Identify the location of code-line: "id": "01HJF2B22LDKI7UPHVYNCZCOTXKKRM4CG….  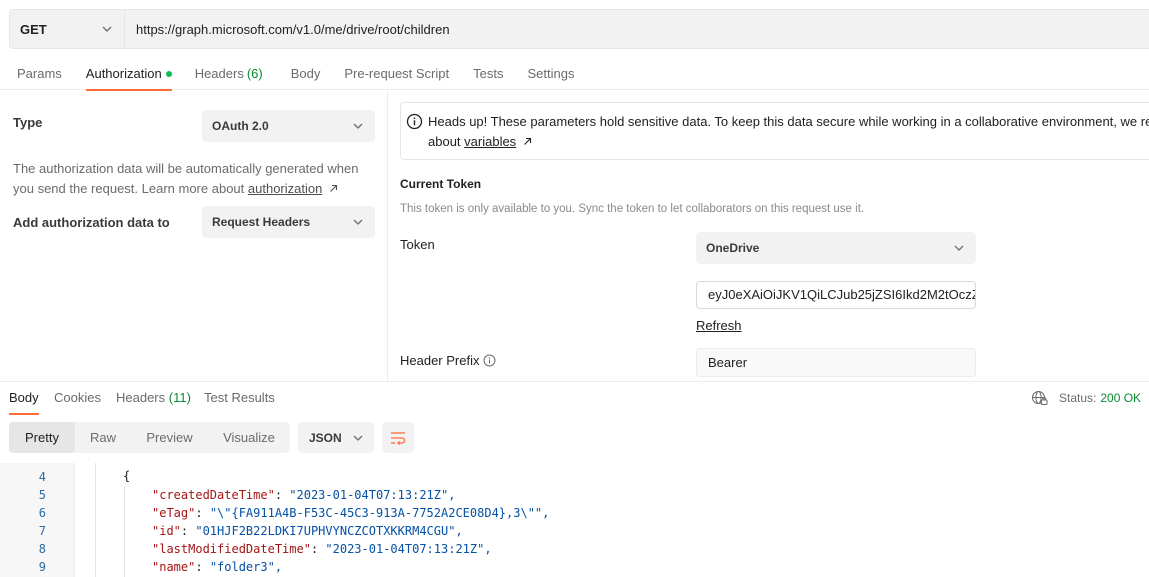
(307, 531).